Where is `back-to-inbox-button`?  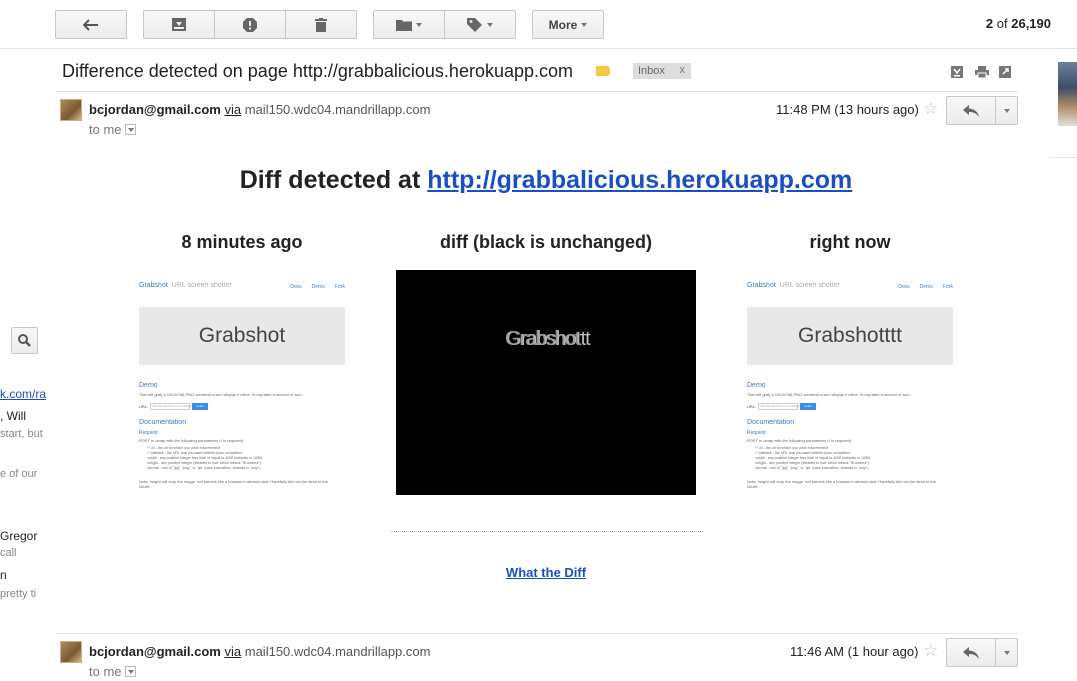
back-to-inbox-button is located at coordinates (91, 24).